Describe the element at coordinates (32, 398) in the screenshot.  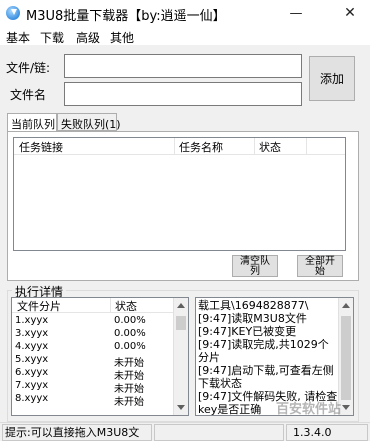
I see `segment-name: 8.xyyx` at that location.